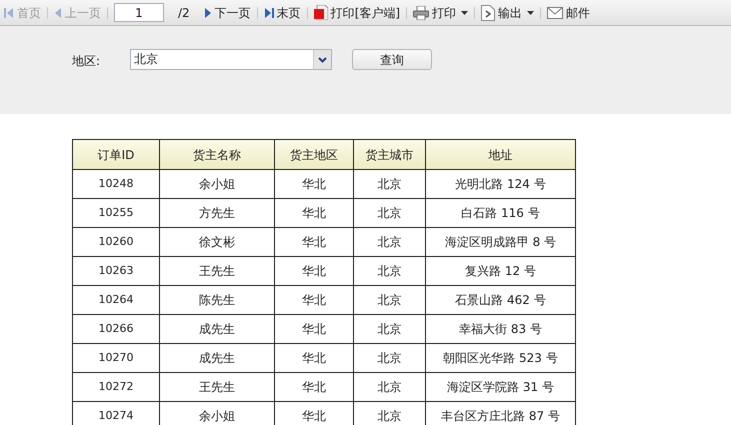  What do you see at coordinates (501, 213) in the screenshot?
I see `table-cell: 白石路 116 号` at bounding box center [501, 213].